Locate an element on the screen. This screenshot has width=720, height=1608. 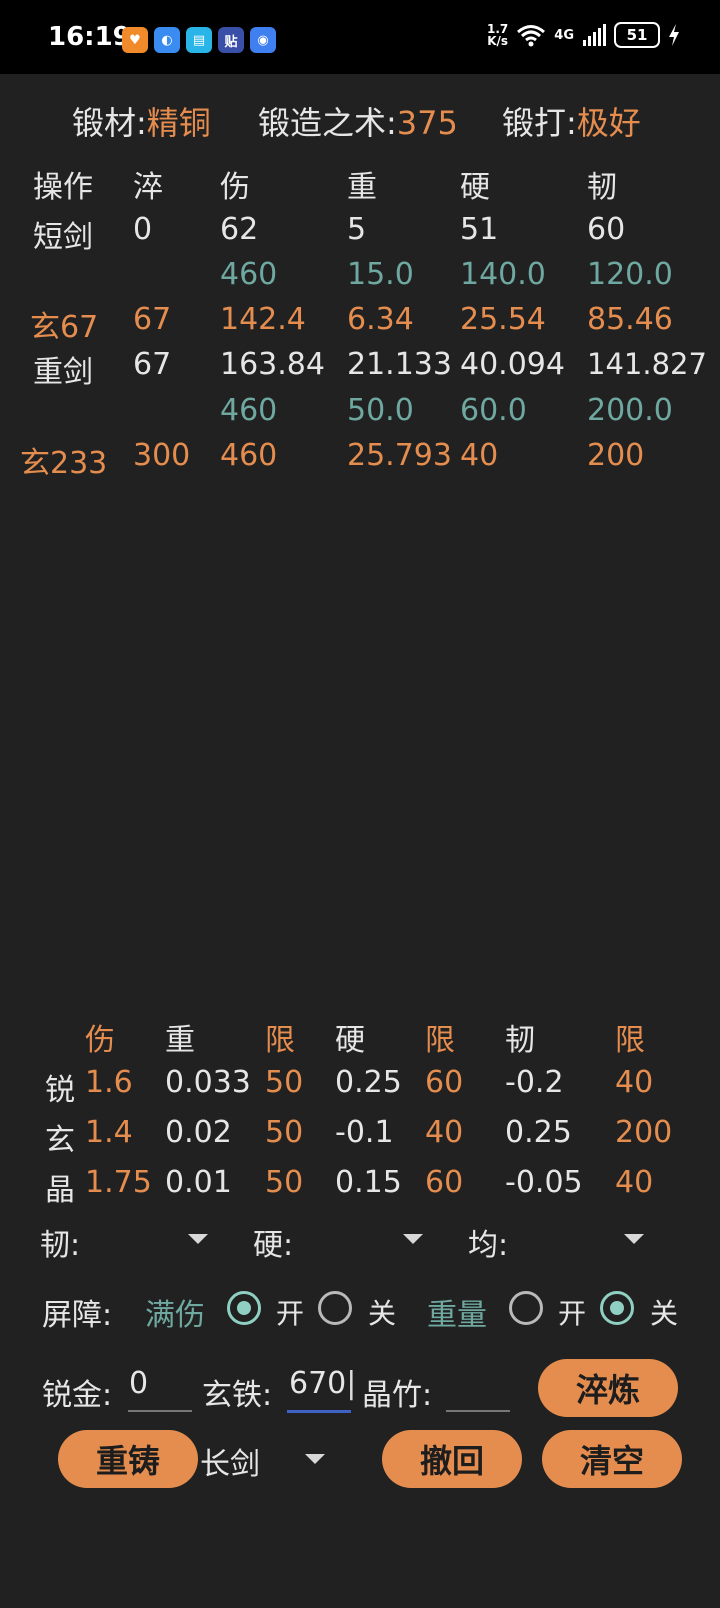
coef-cell: 玄 is located at coordinates (60, 1140).